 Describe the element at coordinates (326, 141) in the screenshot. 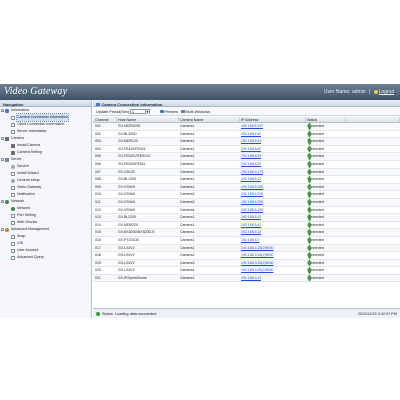

I see `status-cell: Connected` at that location.